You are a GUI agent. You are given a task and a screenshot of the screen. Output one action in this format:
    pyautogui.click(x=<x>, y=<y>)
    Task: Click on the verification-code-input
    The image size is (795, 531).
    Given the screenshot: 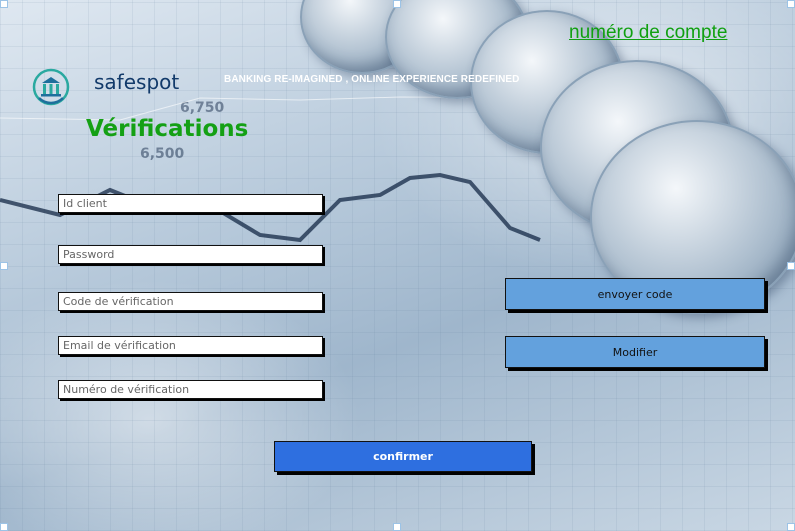 What is the action you would take?
    pyautogui.click(x=190, y=301)
    